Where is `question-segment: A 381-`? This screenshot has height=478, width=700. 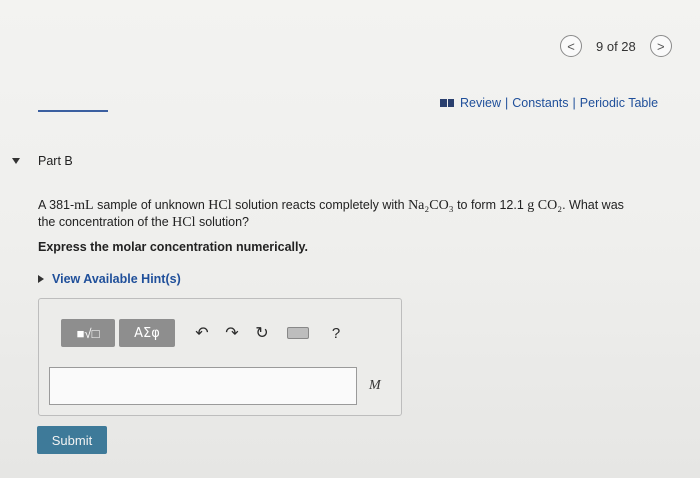
question-segment: A 381- is located at coordinates (56, 205).